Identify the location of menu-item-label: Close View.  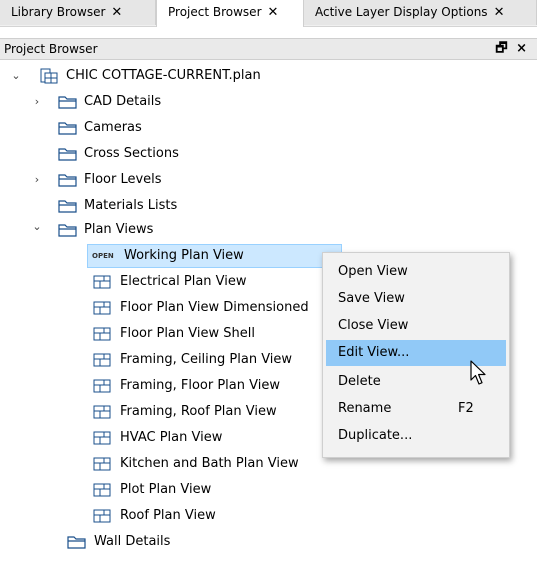
(373, 325).